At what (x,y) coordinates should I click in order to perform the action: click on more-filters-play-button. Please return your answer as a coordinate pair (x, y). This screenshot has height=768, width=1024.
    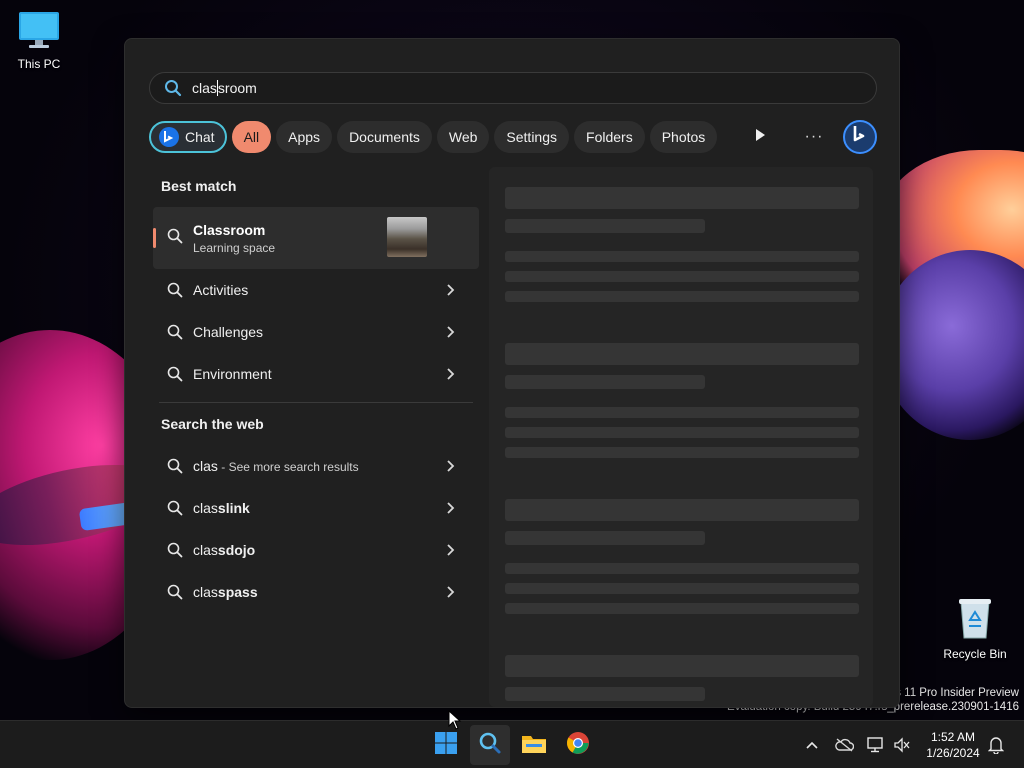
    Looking at the image, I should click on (760, 137).